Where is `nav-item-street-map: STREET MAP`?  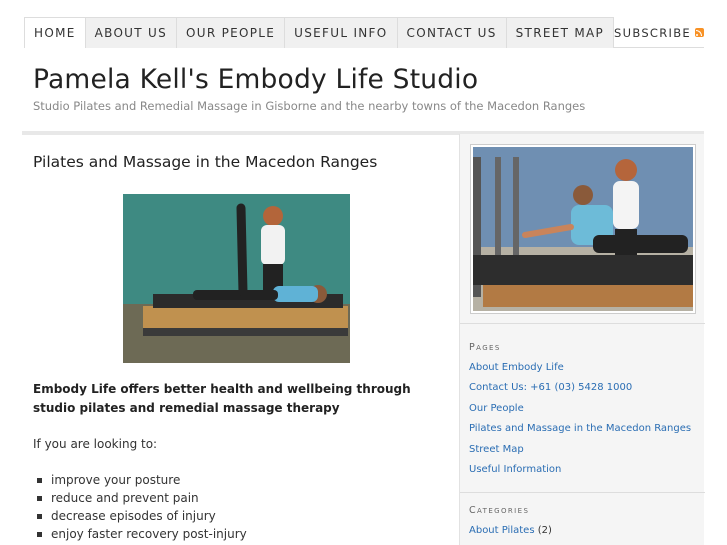
nav-item-street-map: STREET MAP is located at coordinates (560, 32).